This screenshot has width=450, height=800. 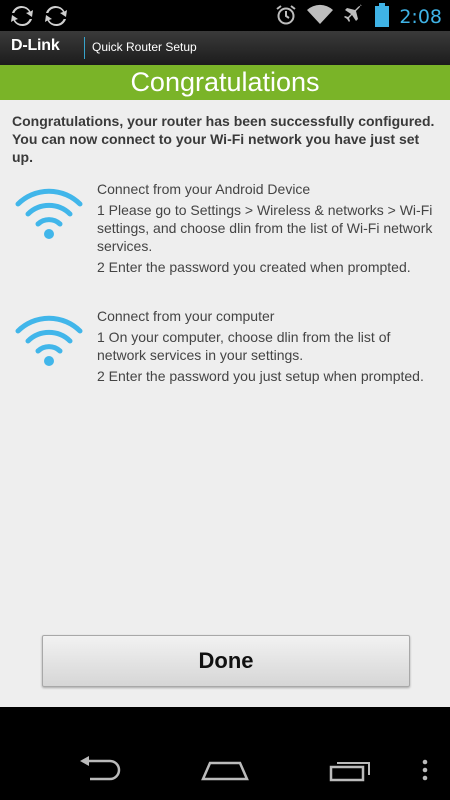 I want to click on done-button: Done, so click(x=226, y=661).